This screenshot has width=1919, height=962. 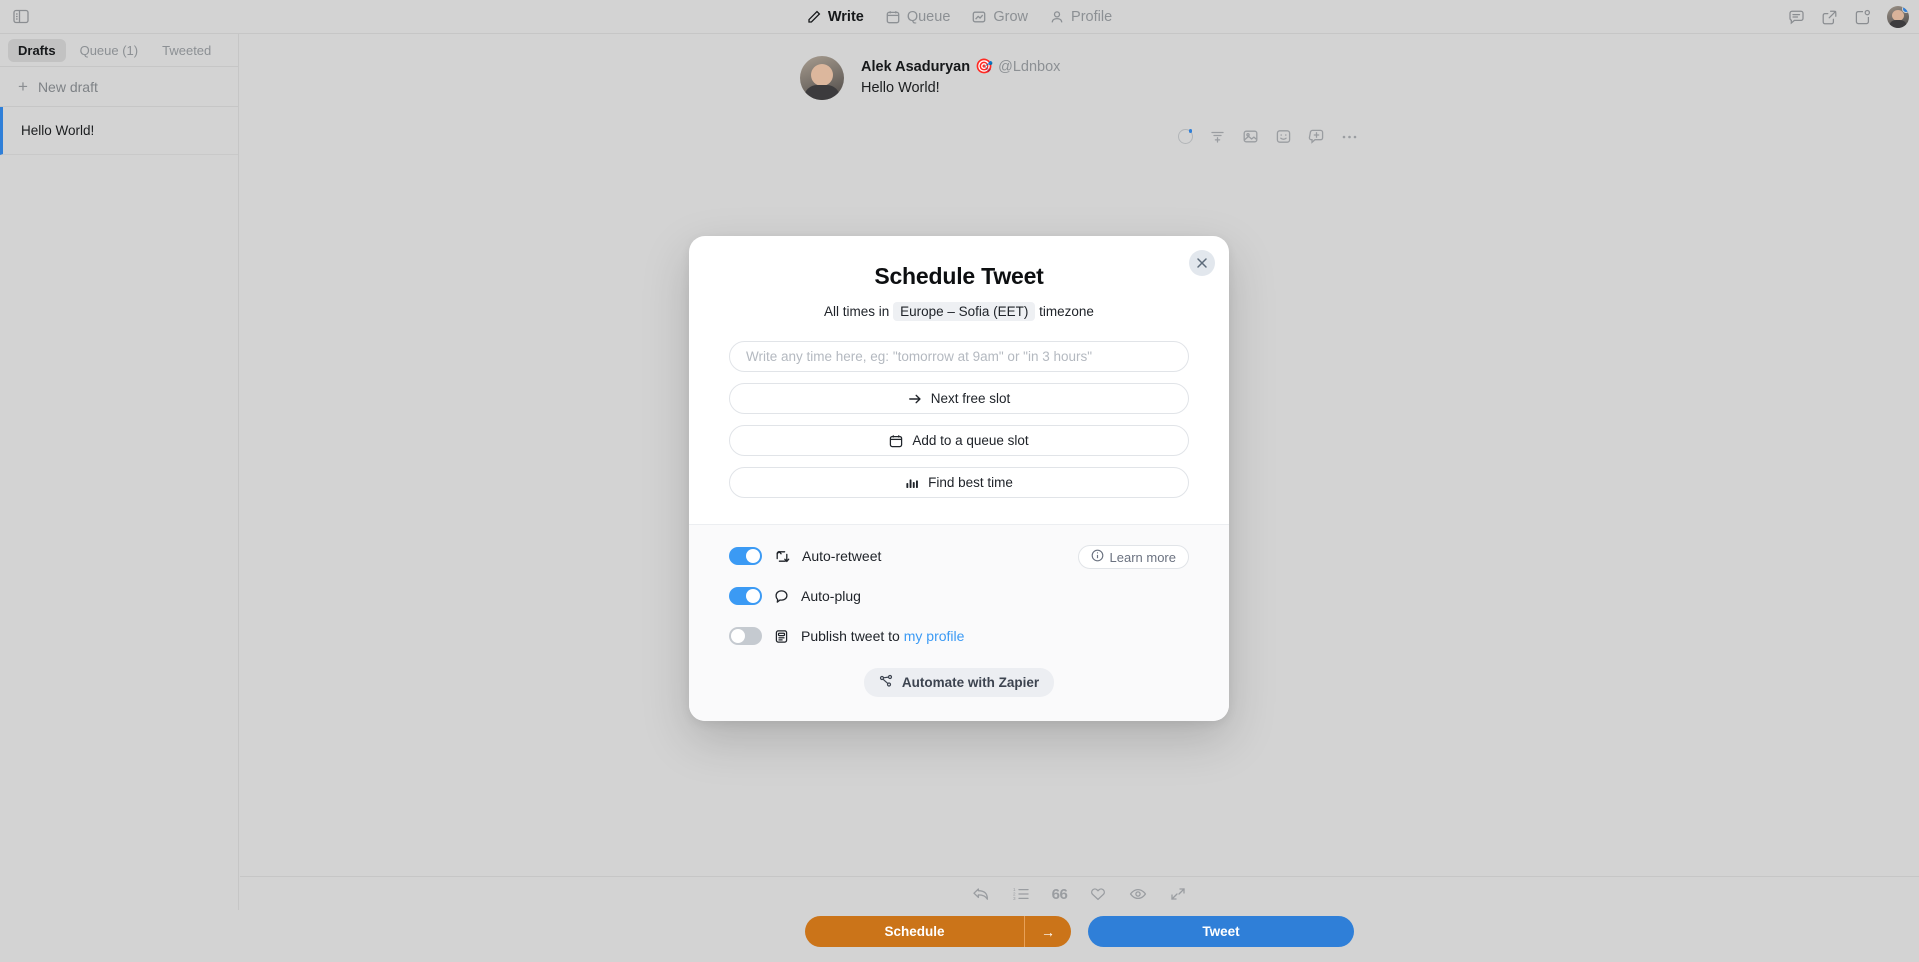 What do you see at coordinates (970, 682) in the screenshot?
I see `zapier-label: Automate with Zapier` at bounding box center [970, 682].